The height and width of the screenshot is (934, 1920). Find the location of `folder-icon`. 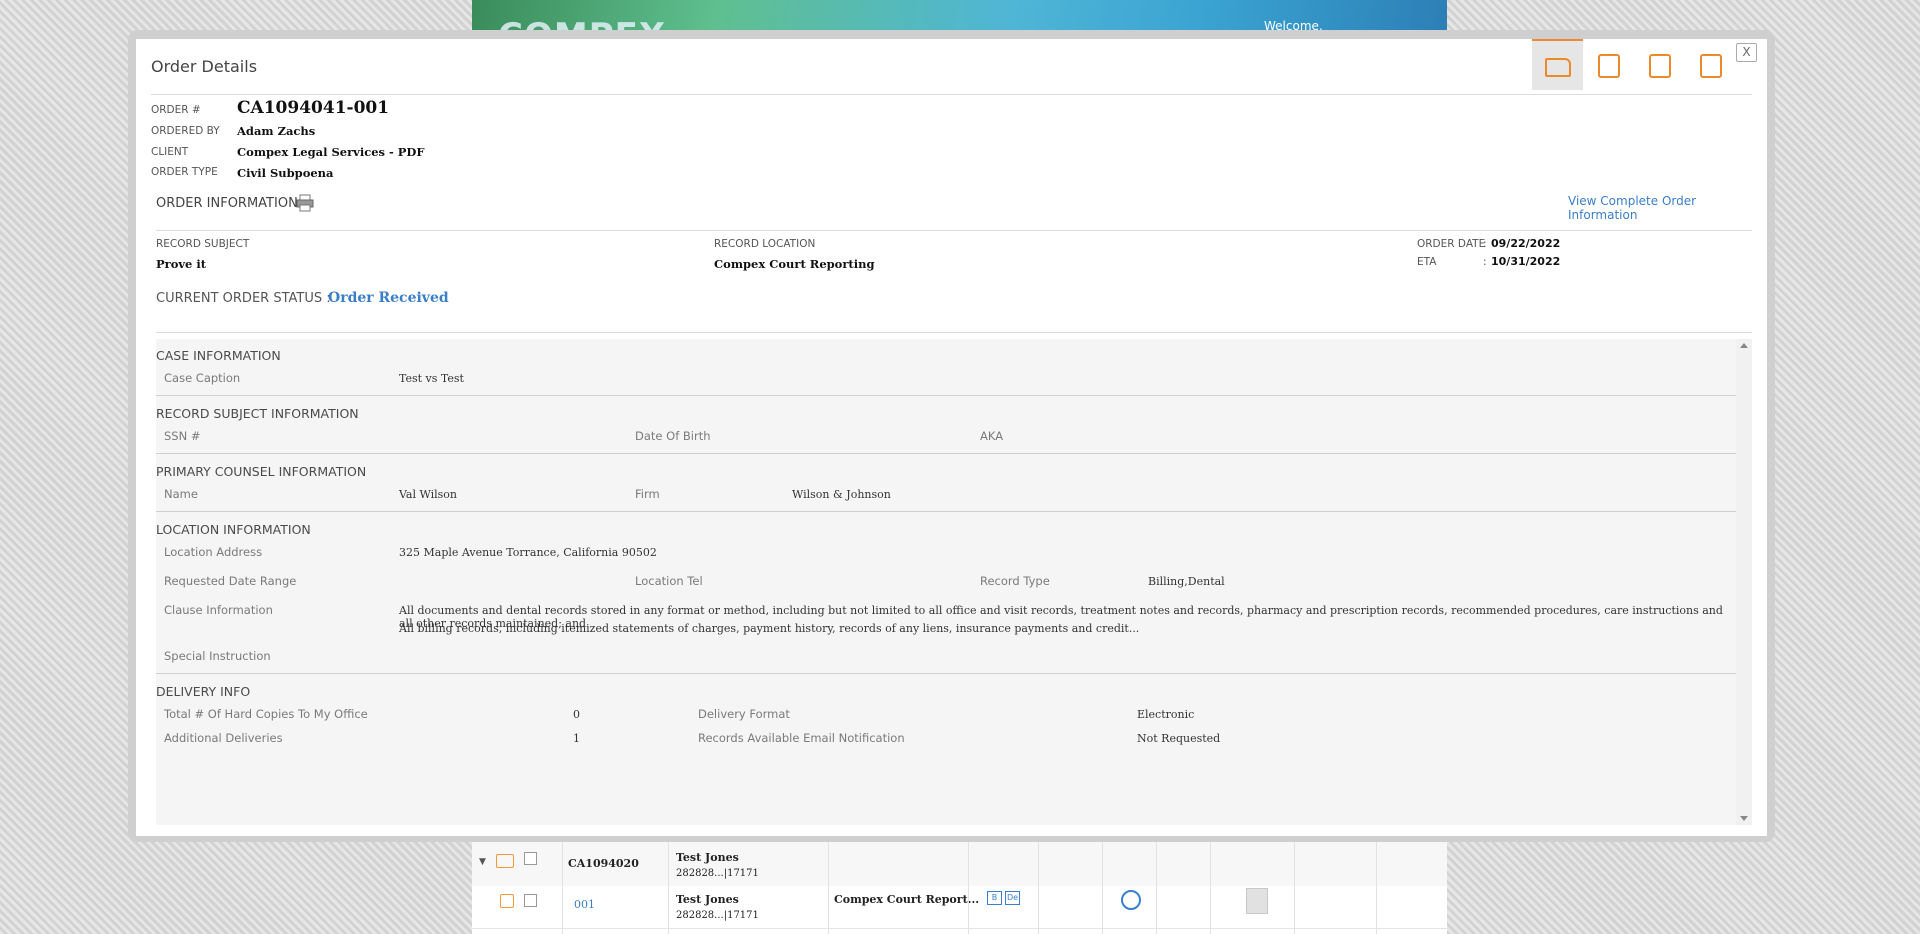

folder-icon is located at coordinates (505, 861).